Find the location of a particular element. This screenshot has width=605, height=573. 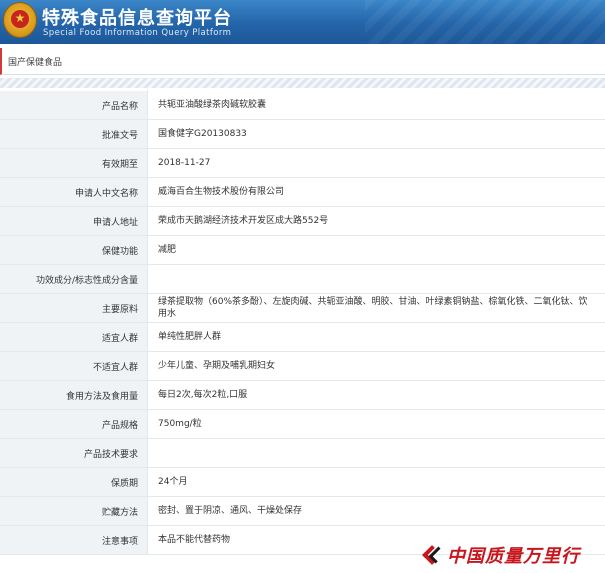

breadcrumb: 国产保健食品 is located at coordinates (302, 61).